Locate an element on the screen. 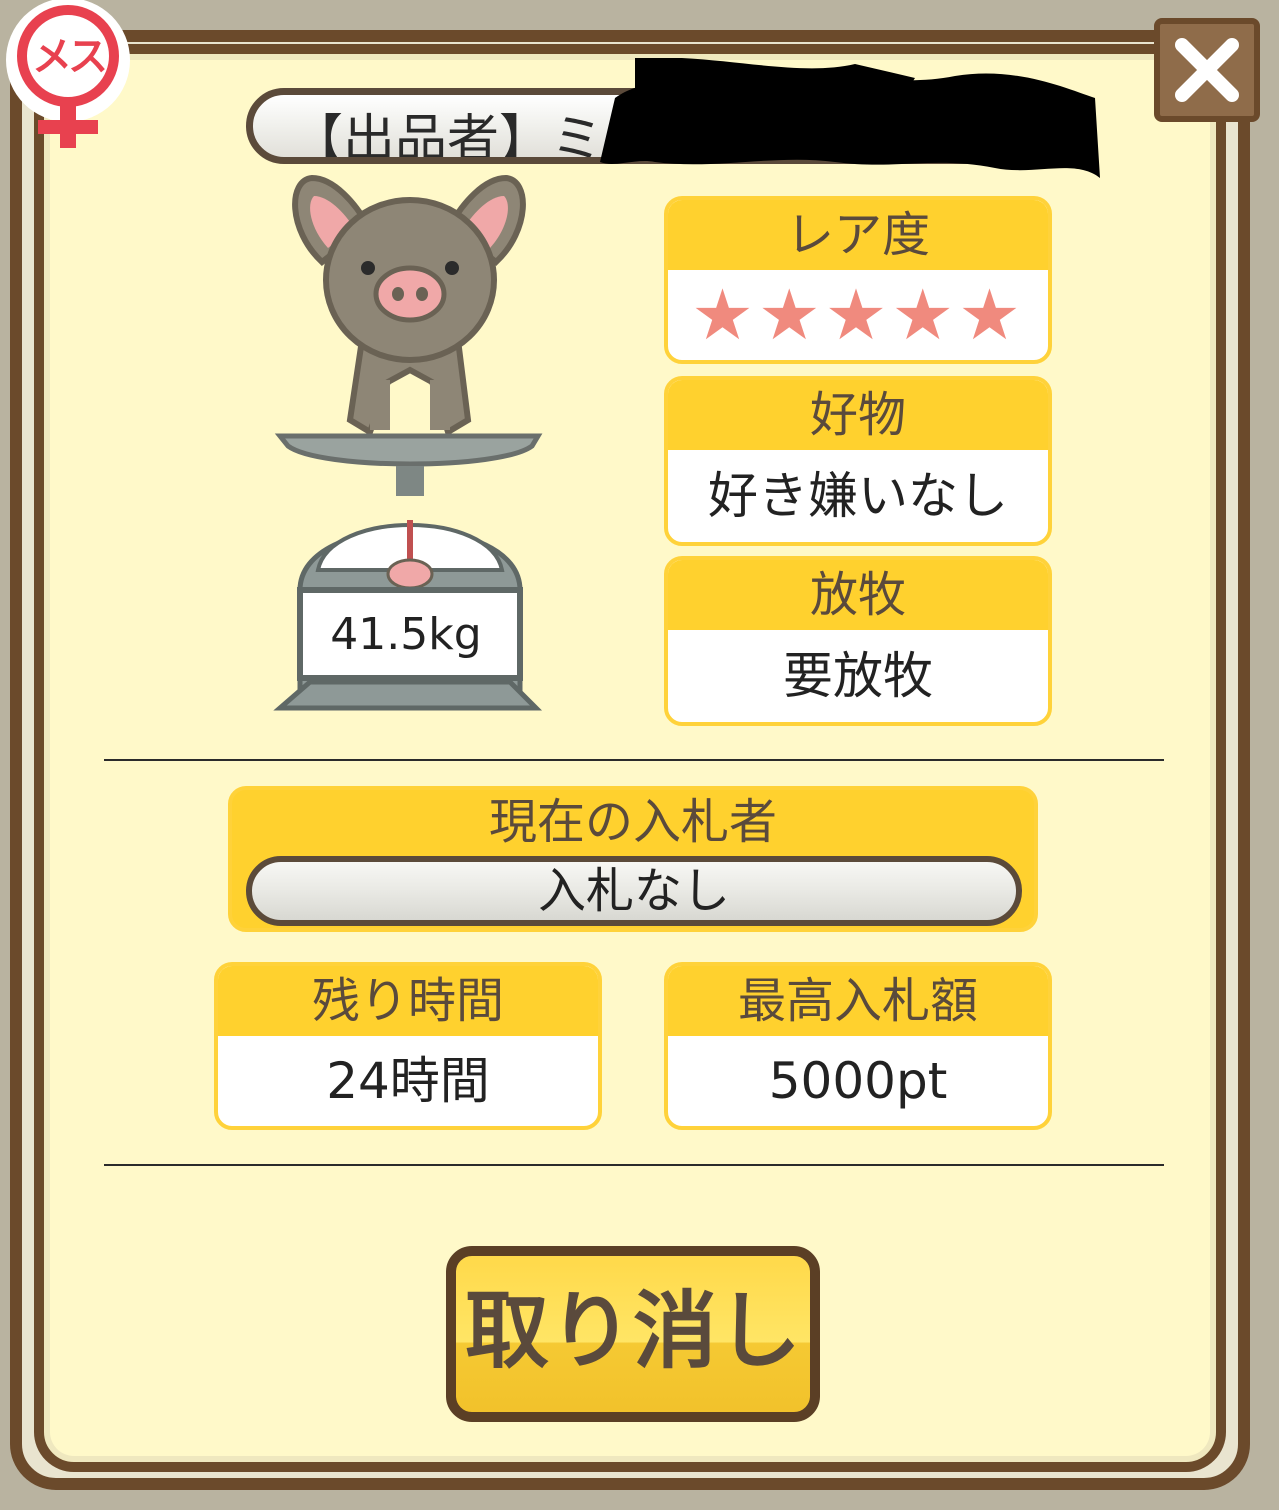  current-bidder-card: 現在の入札者 入札なし is located at coordinates (633, 859).